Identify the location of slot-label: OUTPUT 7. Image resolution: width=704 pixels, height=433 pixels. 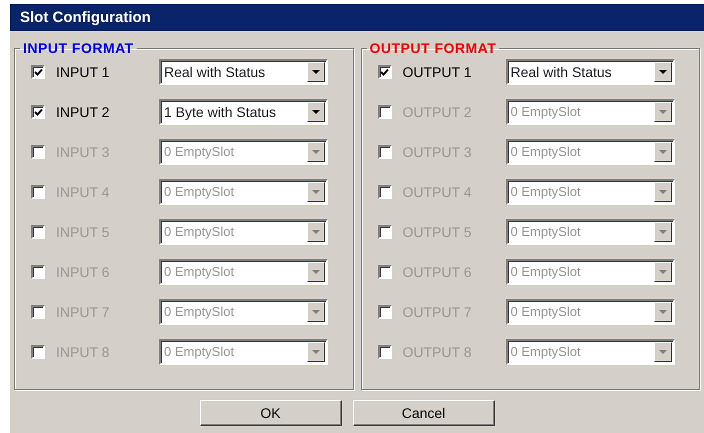
(437, 312).